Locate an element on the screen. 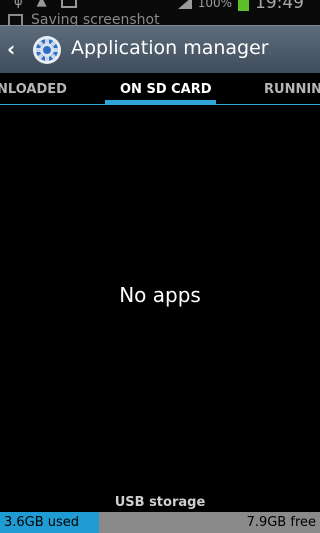 This screenshot has width=320, height=533. status-icons-left: ψ ▲ is located at coordinates (45, 4).